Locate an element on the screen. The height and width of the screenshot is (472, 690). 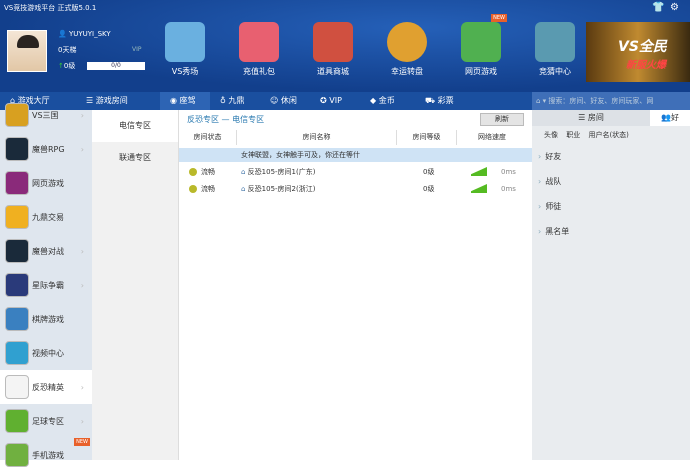
sidebar-label: 手机游戏 is located at coordinates (48, 455).